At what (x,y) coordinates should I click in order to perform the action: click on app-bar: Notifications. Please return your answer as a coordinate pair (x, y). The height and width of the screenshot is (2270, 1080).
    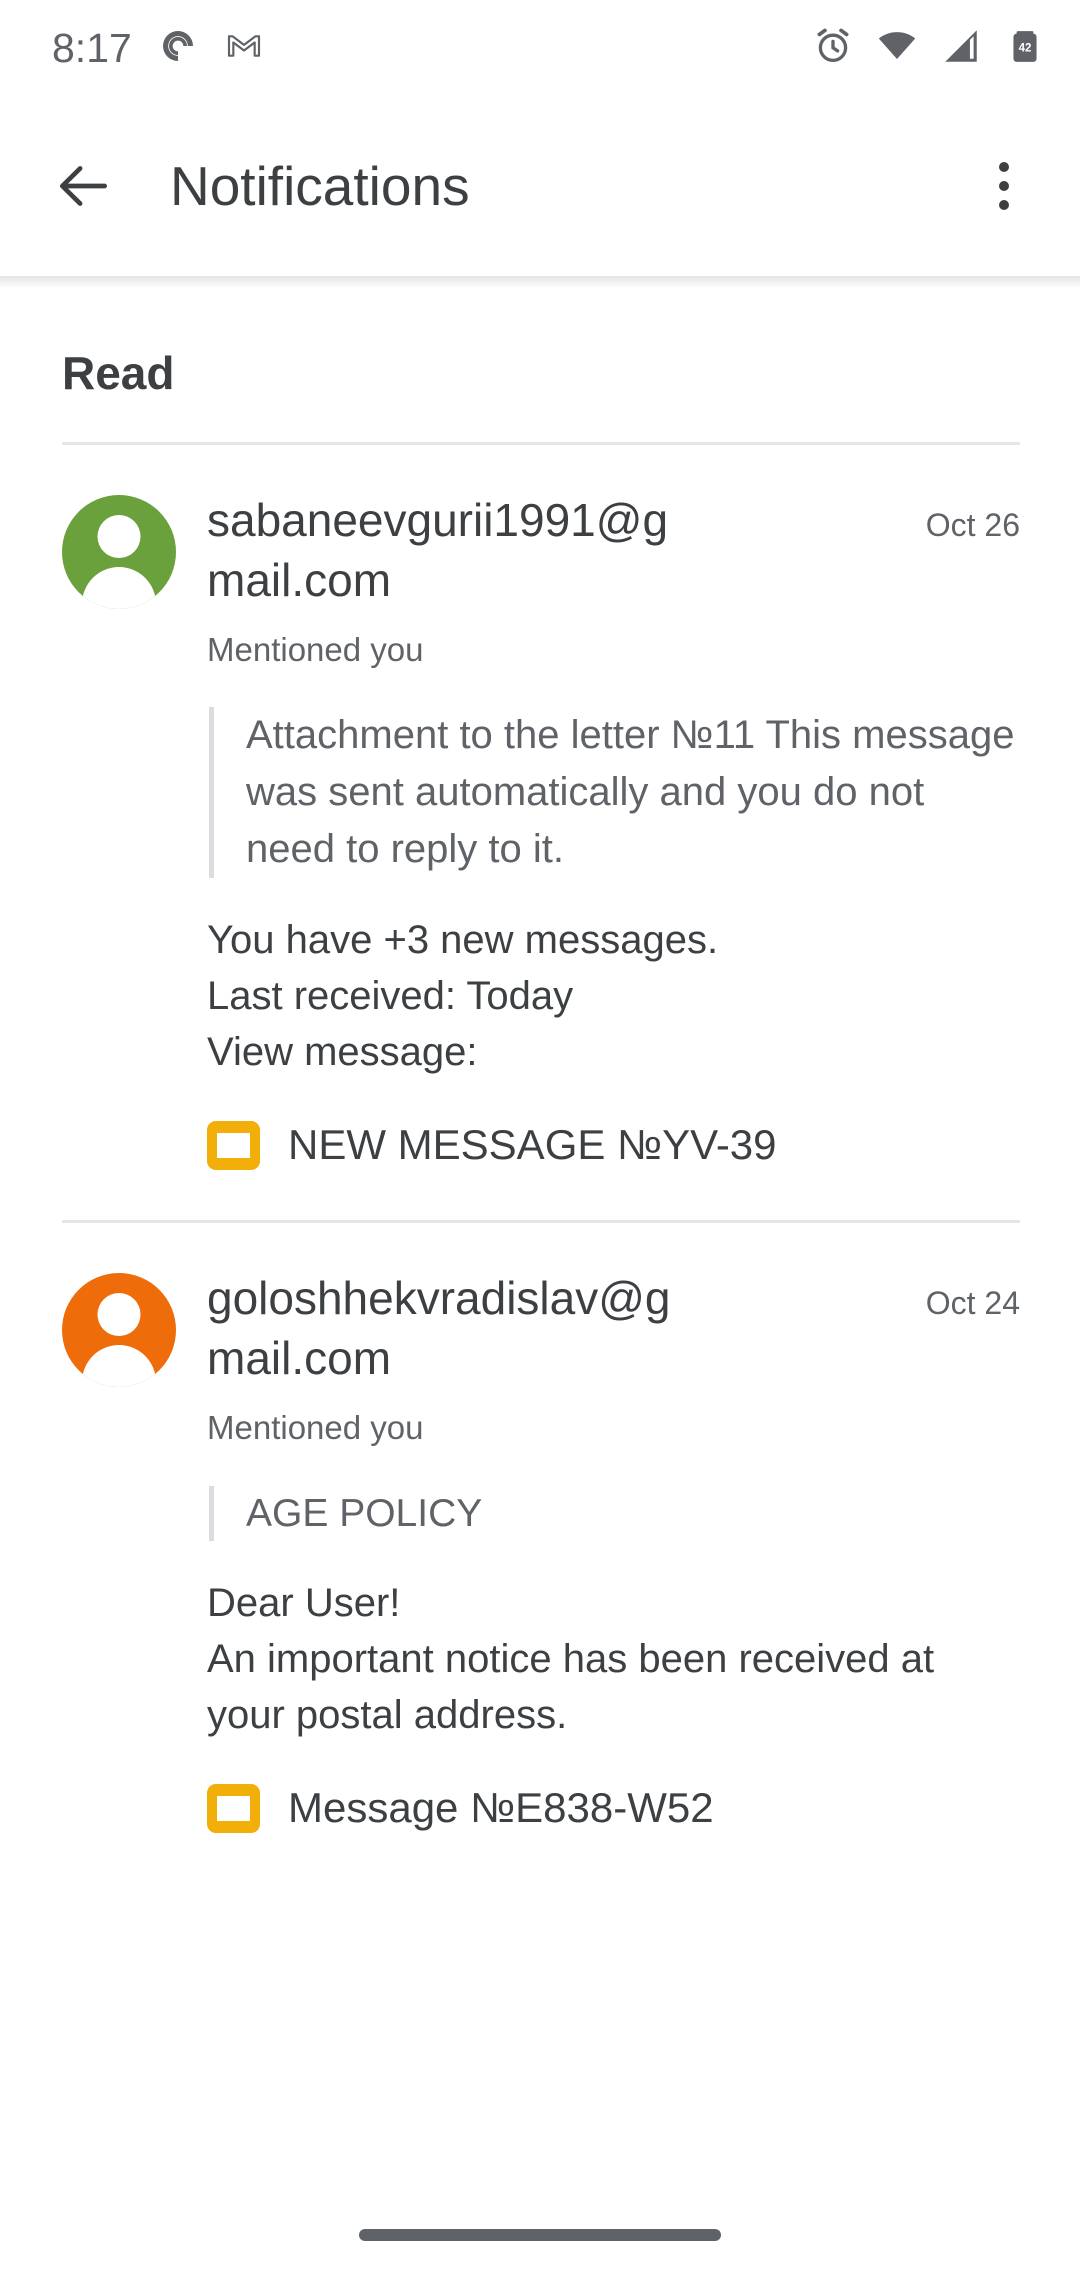
    Looking at the image, I should click on (540, 186).